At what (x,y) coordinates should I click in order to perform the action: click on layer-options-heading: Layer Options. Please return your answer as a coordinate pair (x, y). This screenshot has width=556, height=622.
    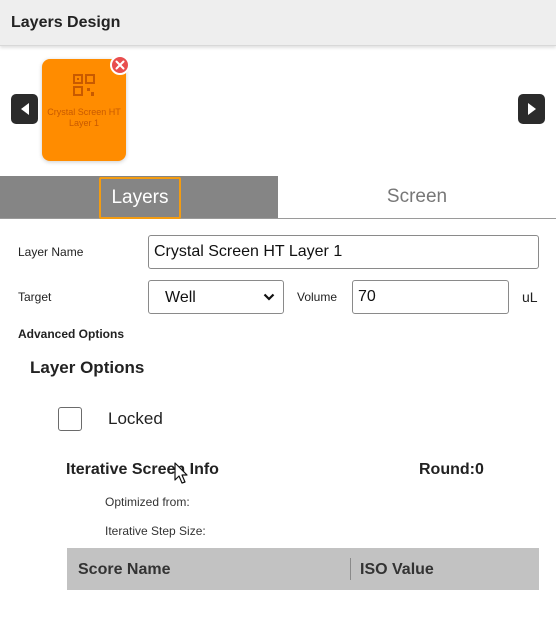
    Looking at the image, I should click on (87, 367).